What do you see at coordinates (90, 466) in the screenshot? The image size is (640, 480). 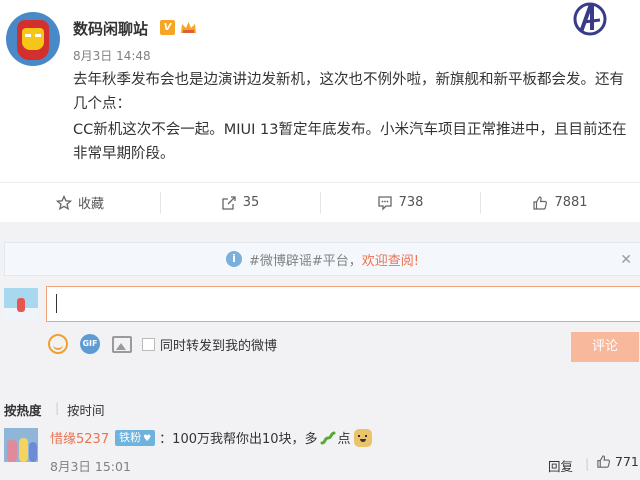 I see `comment-time: 8月3日 15:01` at bounding box center [90, 466].